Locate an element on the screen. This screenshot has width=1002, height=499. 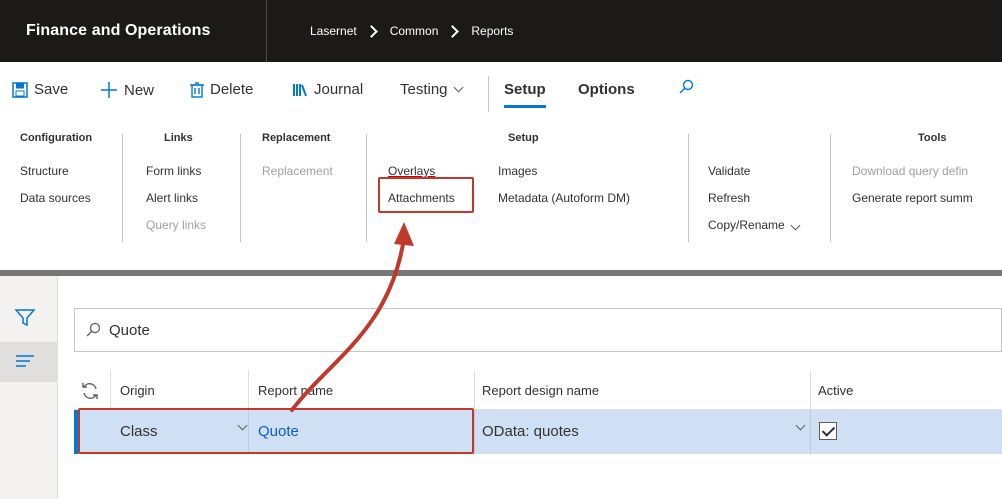
journal-label: Journal is located at coordinates (339, 89).